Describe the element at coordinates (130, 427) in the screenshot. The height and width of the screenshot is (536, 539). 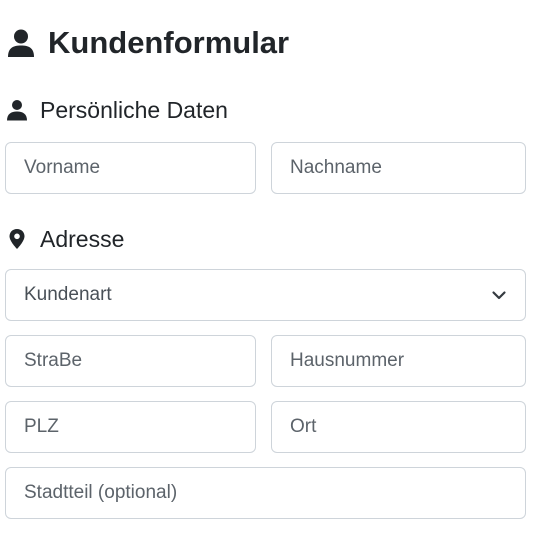
I see `zip-input` at that location.